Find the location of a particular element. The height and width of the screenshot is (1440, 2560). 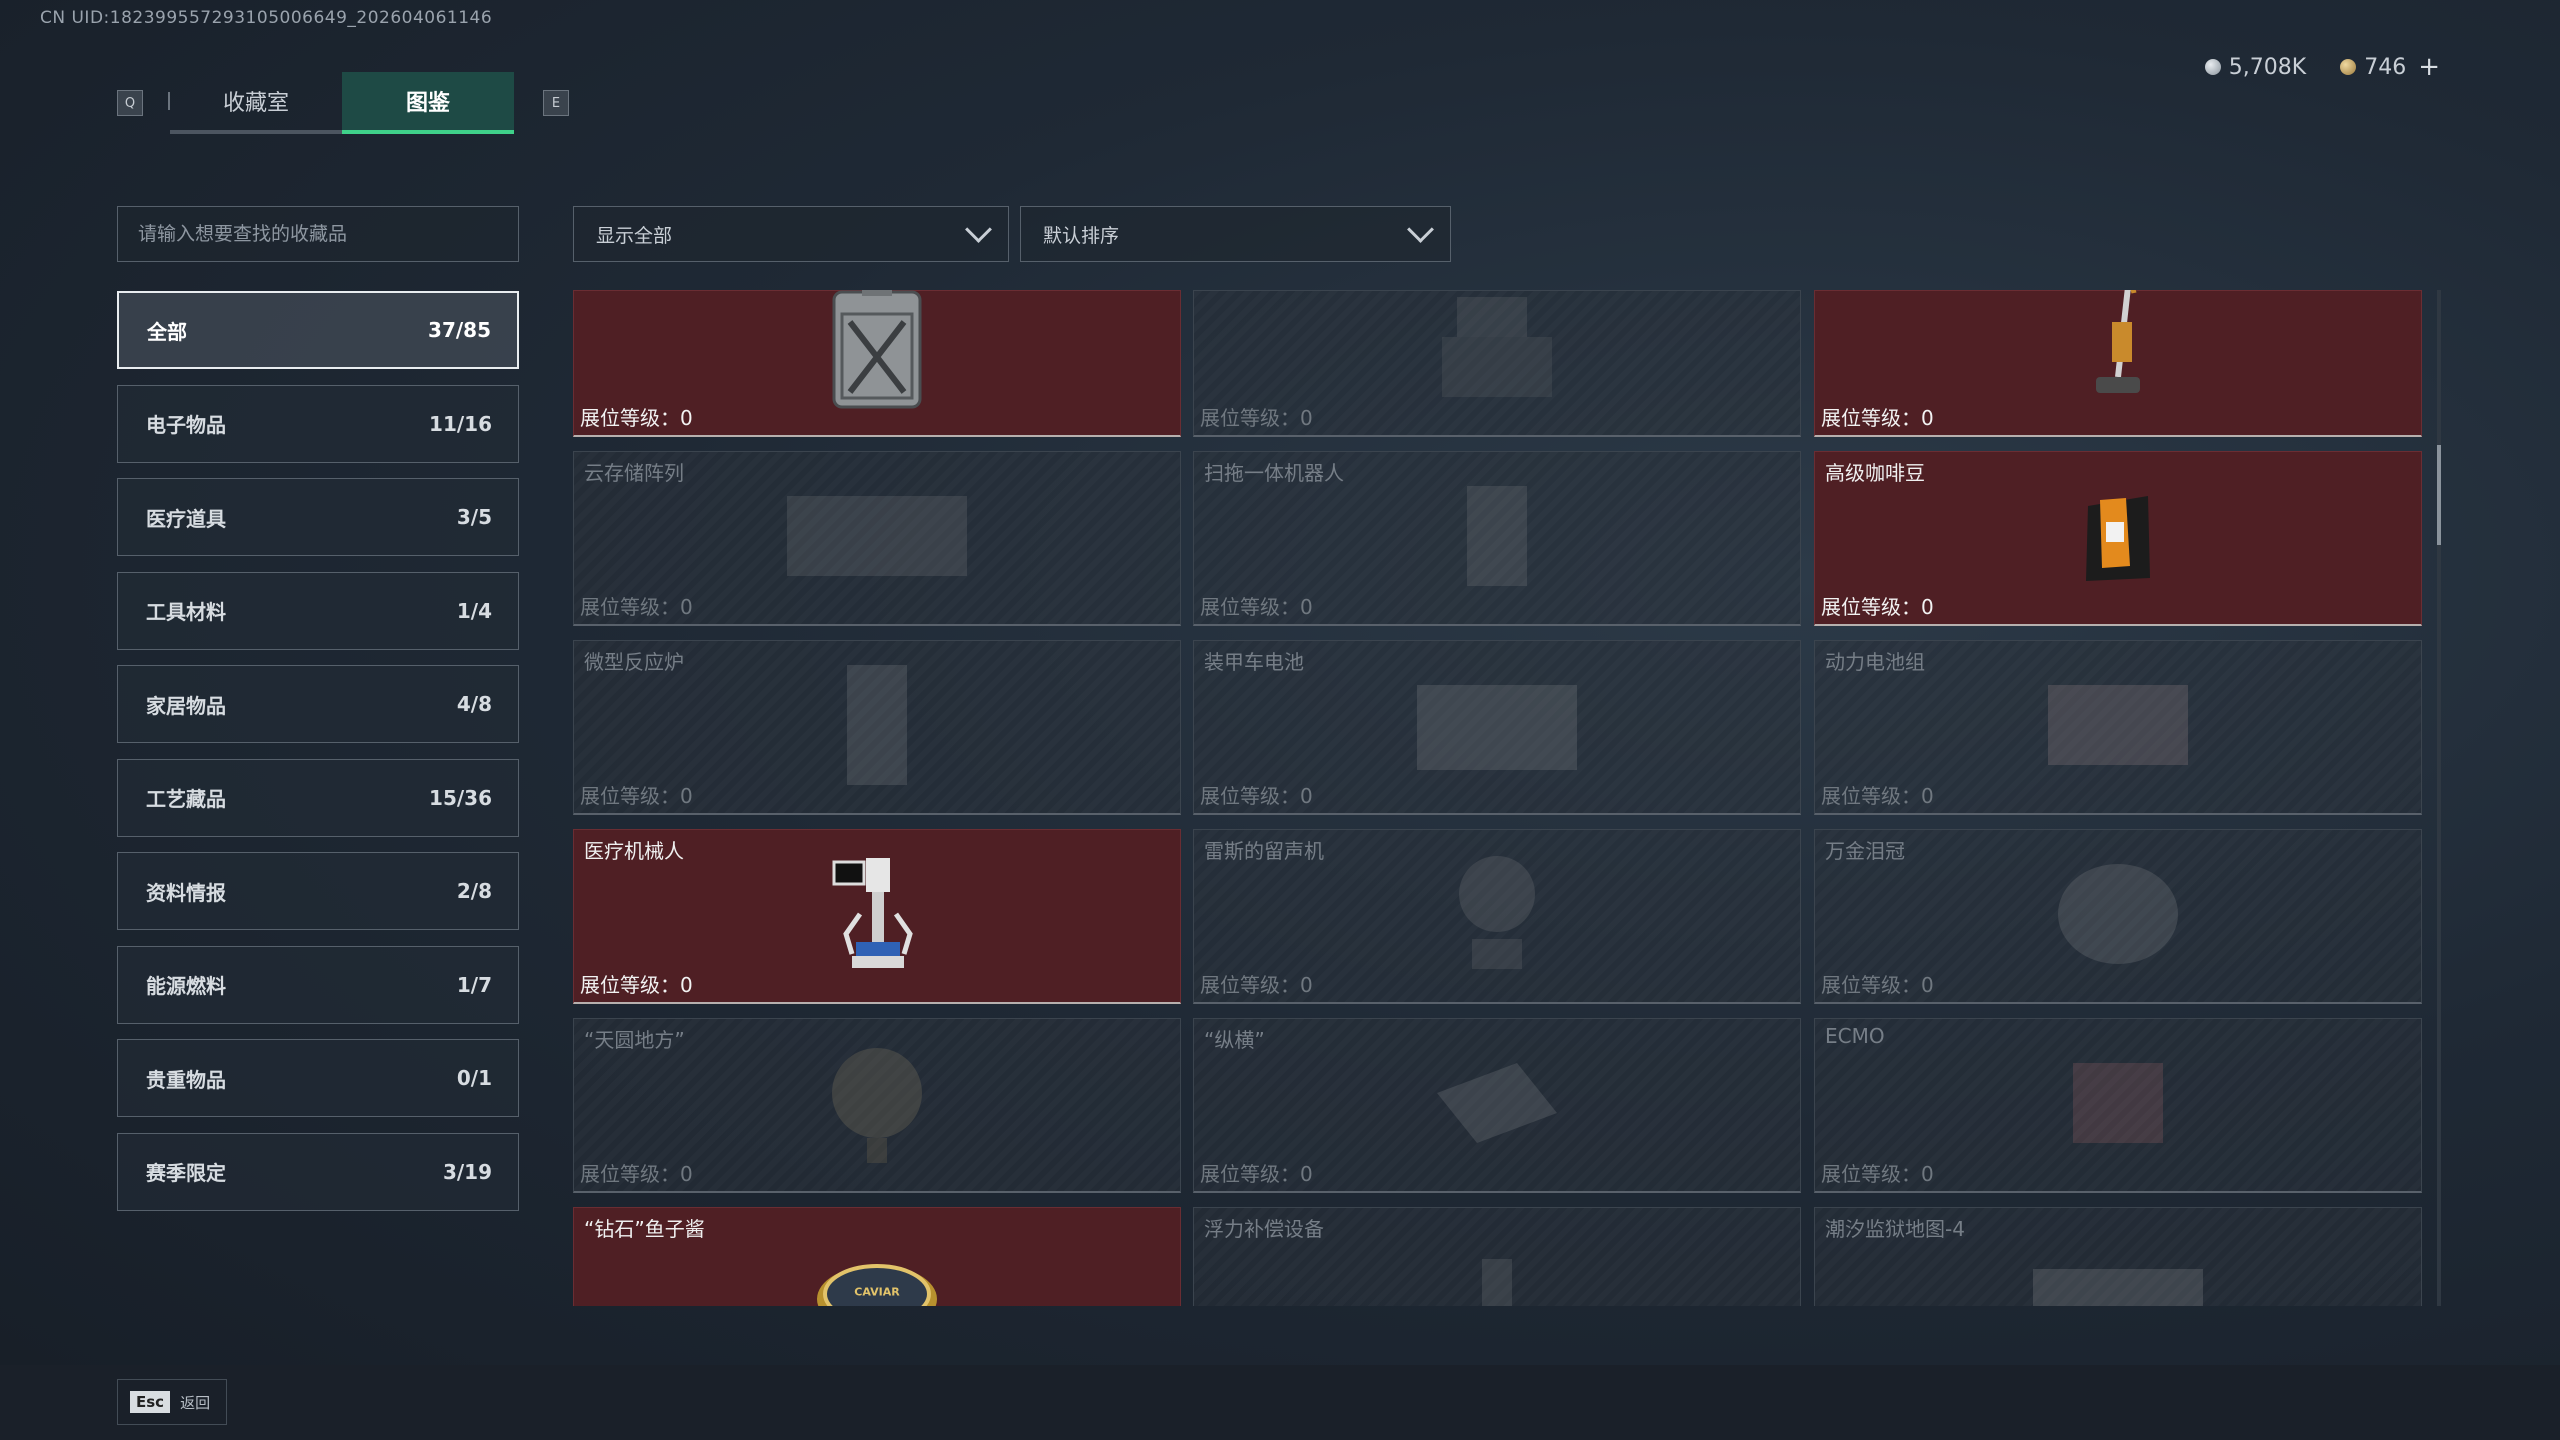

category-count: 4/8 is located at coordinates (474, 704).